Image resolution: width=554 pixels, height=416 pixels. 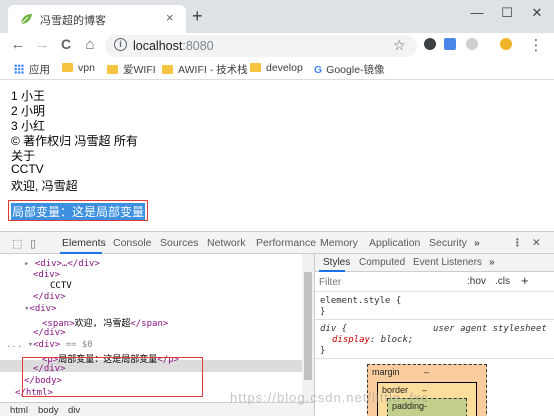 I want to click on breadcrumb-html: html, so click(x=19, y=410).